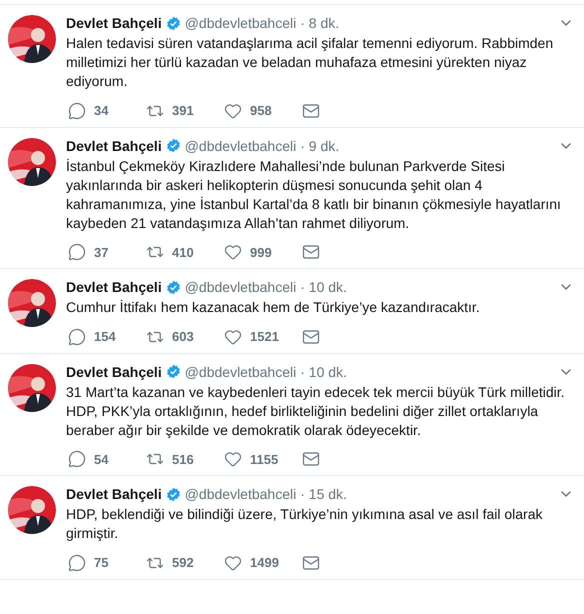 The image size is (584, 614). Describe the element at coordinates (320, 146) in the screenshot. I see `timestamp: · 9 dk.` at that location.